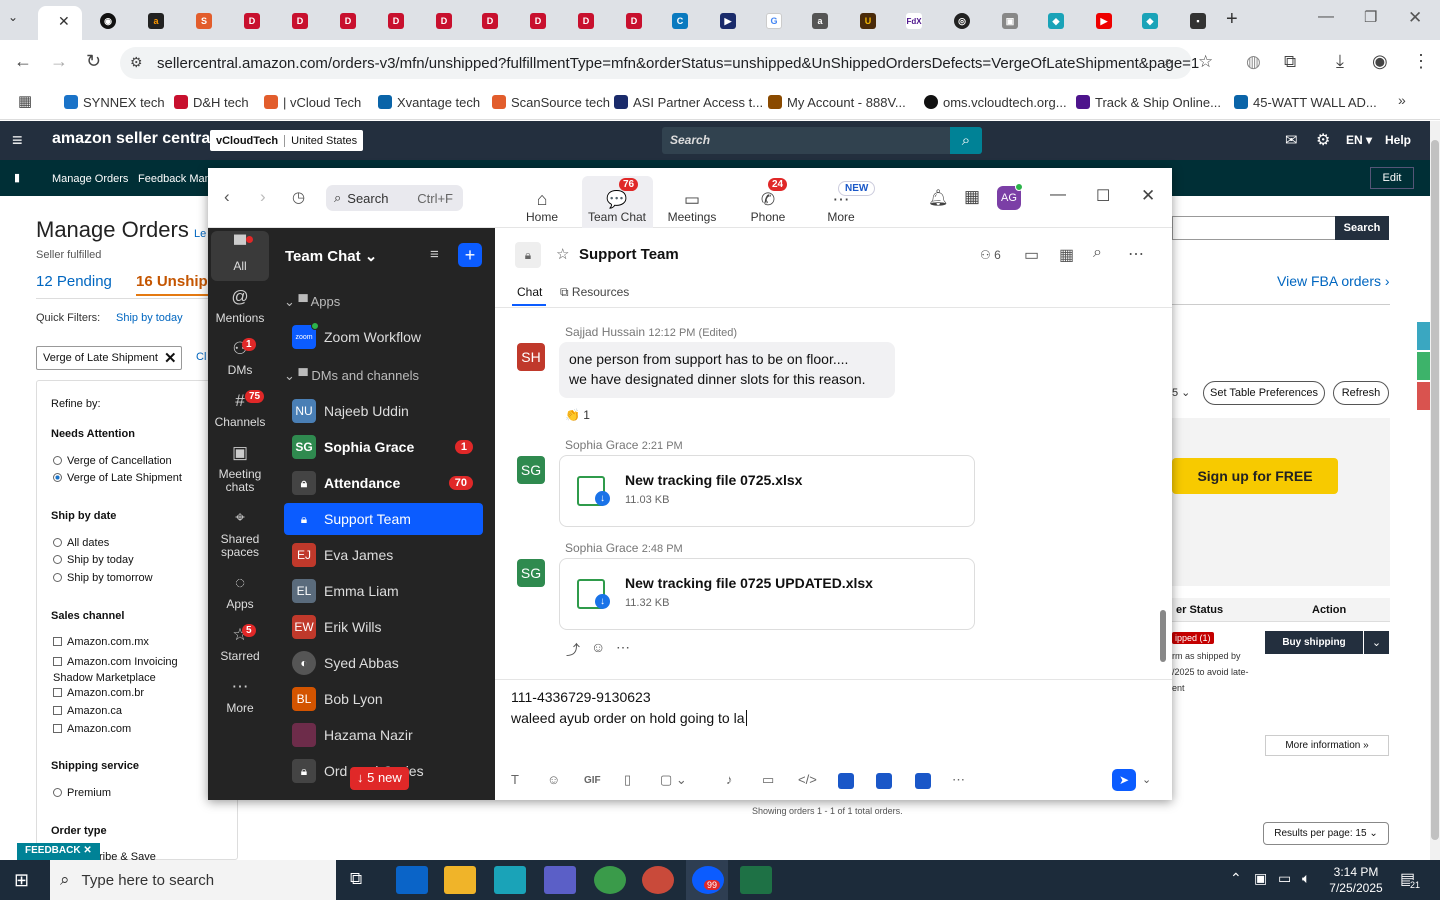  Describe the element at coordinates (240, 306) in the screenshot. I see `rail-mentions: @ Mentions` at that location.